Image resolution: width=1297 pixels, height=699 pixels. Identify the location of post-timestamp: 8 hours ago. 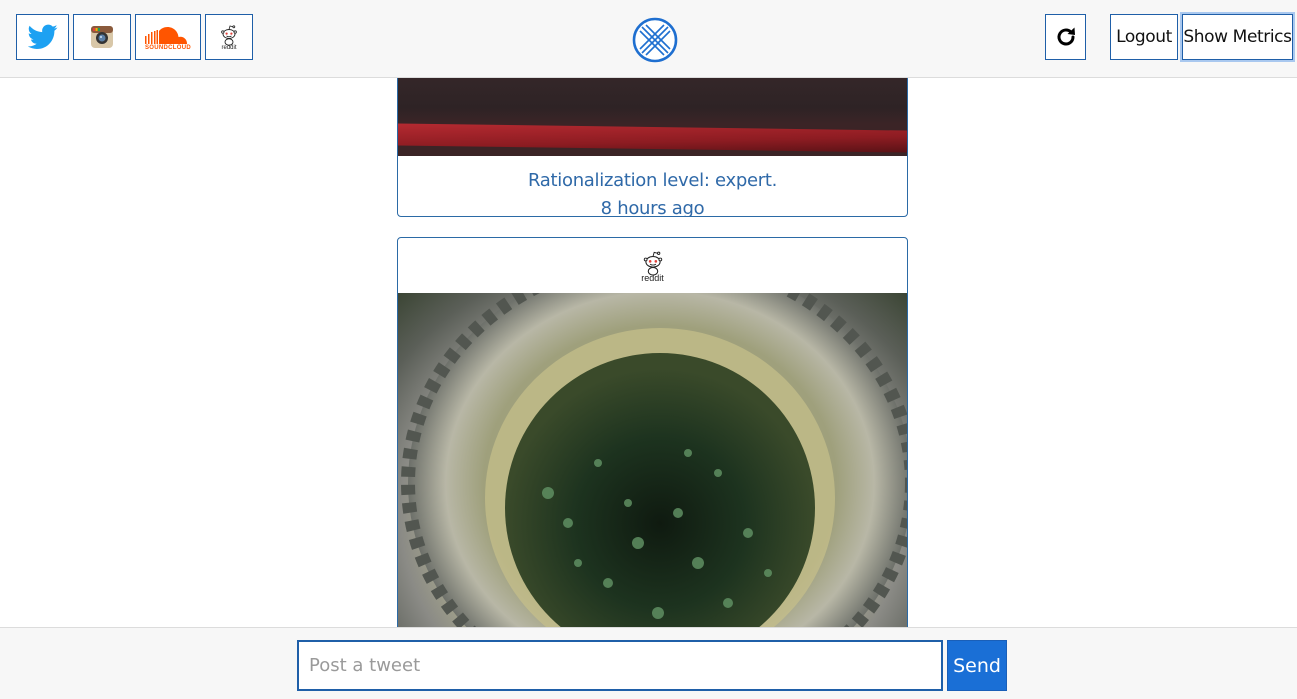
(652, 205).